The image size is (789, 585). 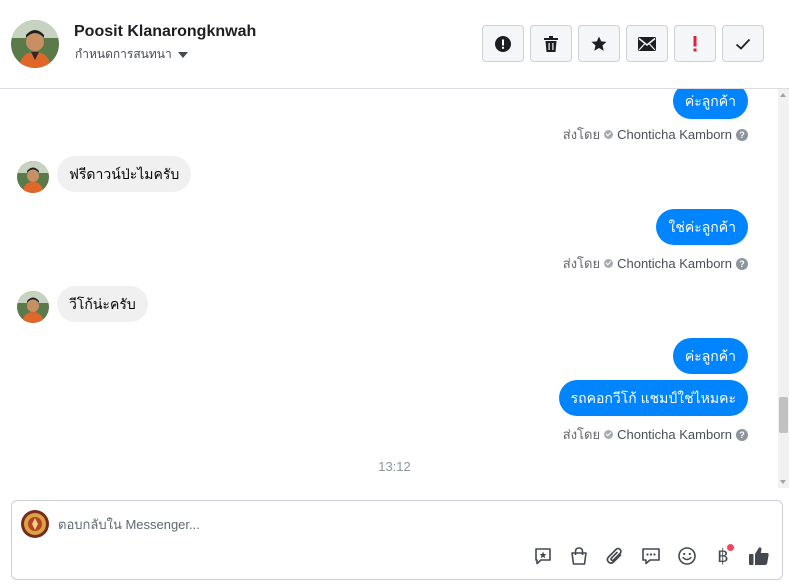 I want to click on emoji-icon, so click(x=687, y=556).